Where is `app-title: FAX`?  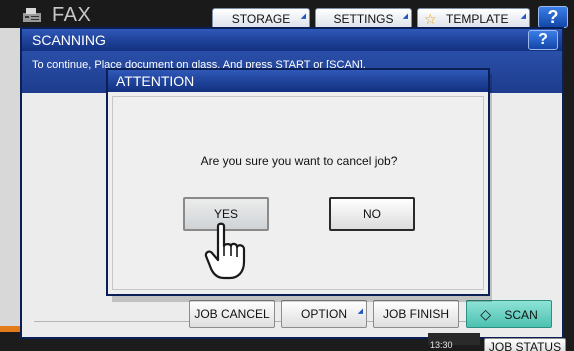 app-title: FAX is located at coordinates (72, 15).